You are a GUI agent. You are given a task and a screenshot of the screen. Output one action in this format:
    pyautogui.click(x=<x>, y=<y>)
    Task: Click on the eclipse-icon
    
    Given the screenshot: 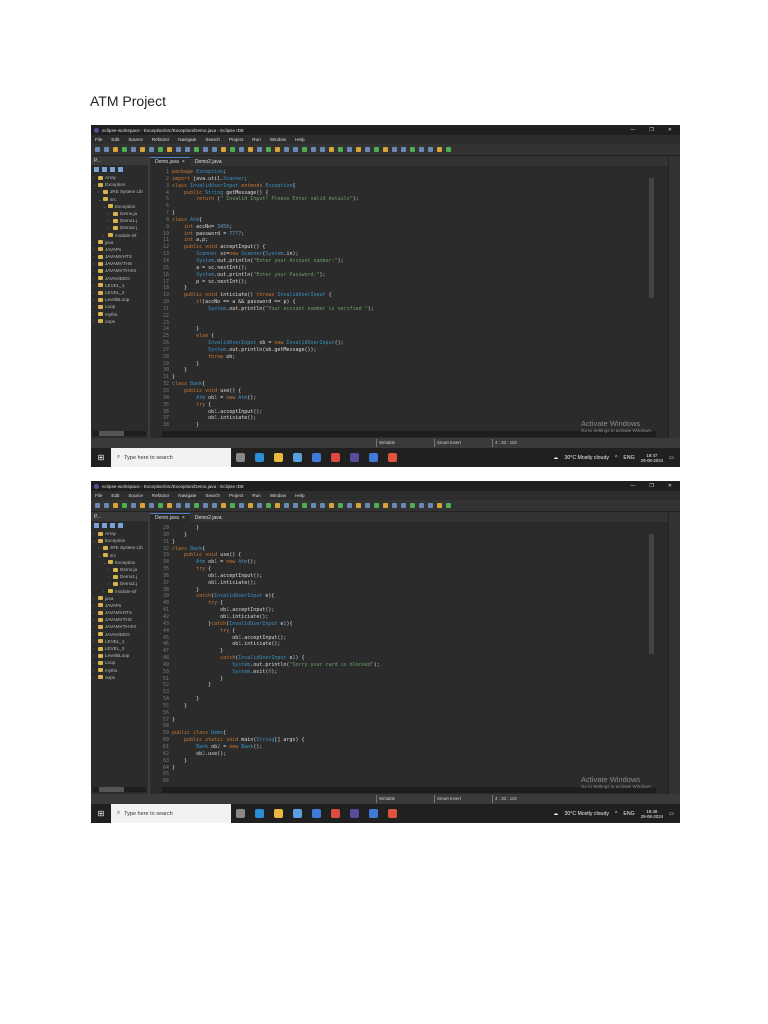 What is the action you would take?
    pyautogui.click(x=354, y=457)
    